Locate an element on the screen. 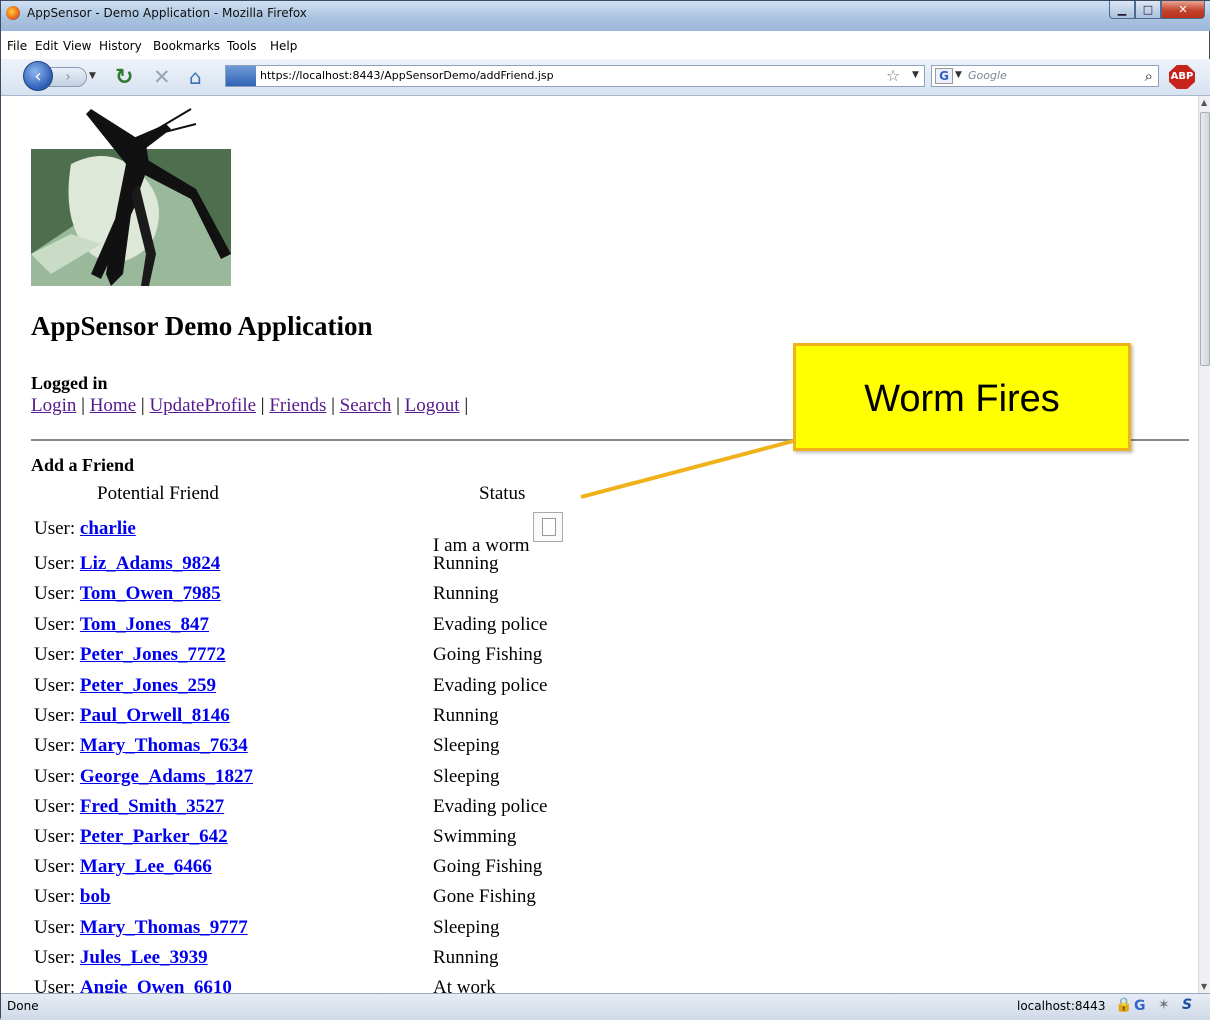 This screenshot has height=1020, width=1210. stop-icon: ✕ is located at coordinates (162, 77).